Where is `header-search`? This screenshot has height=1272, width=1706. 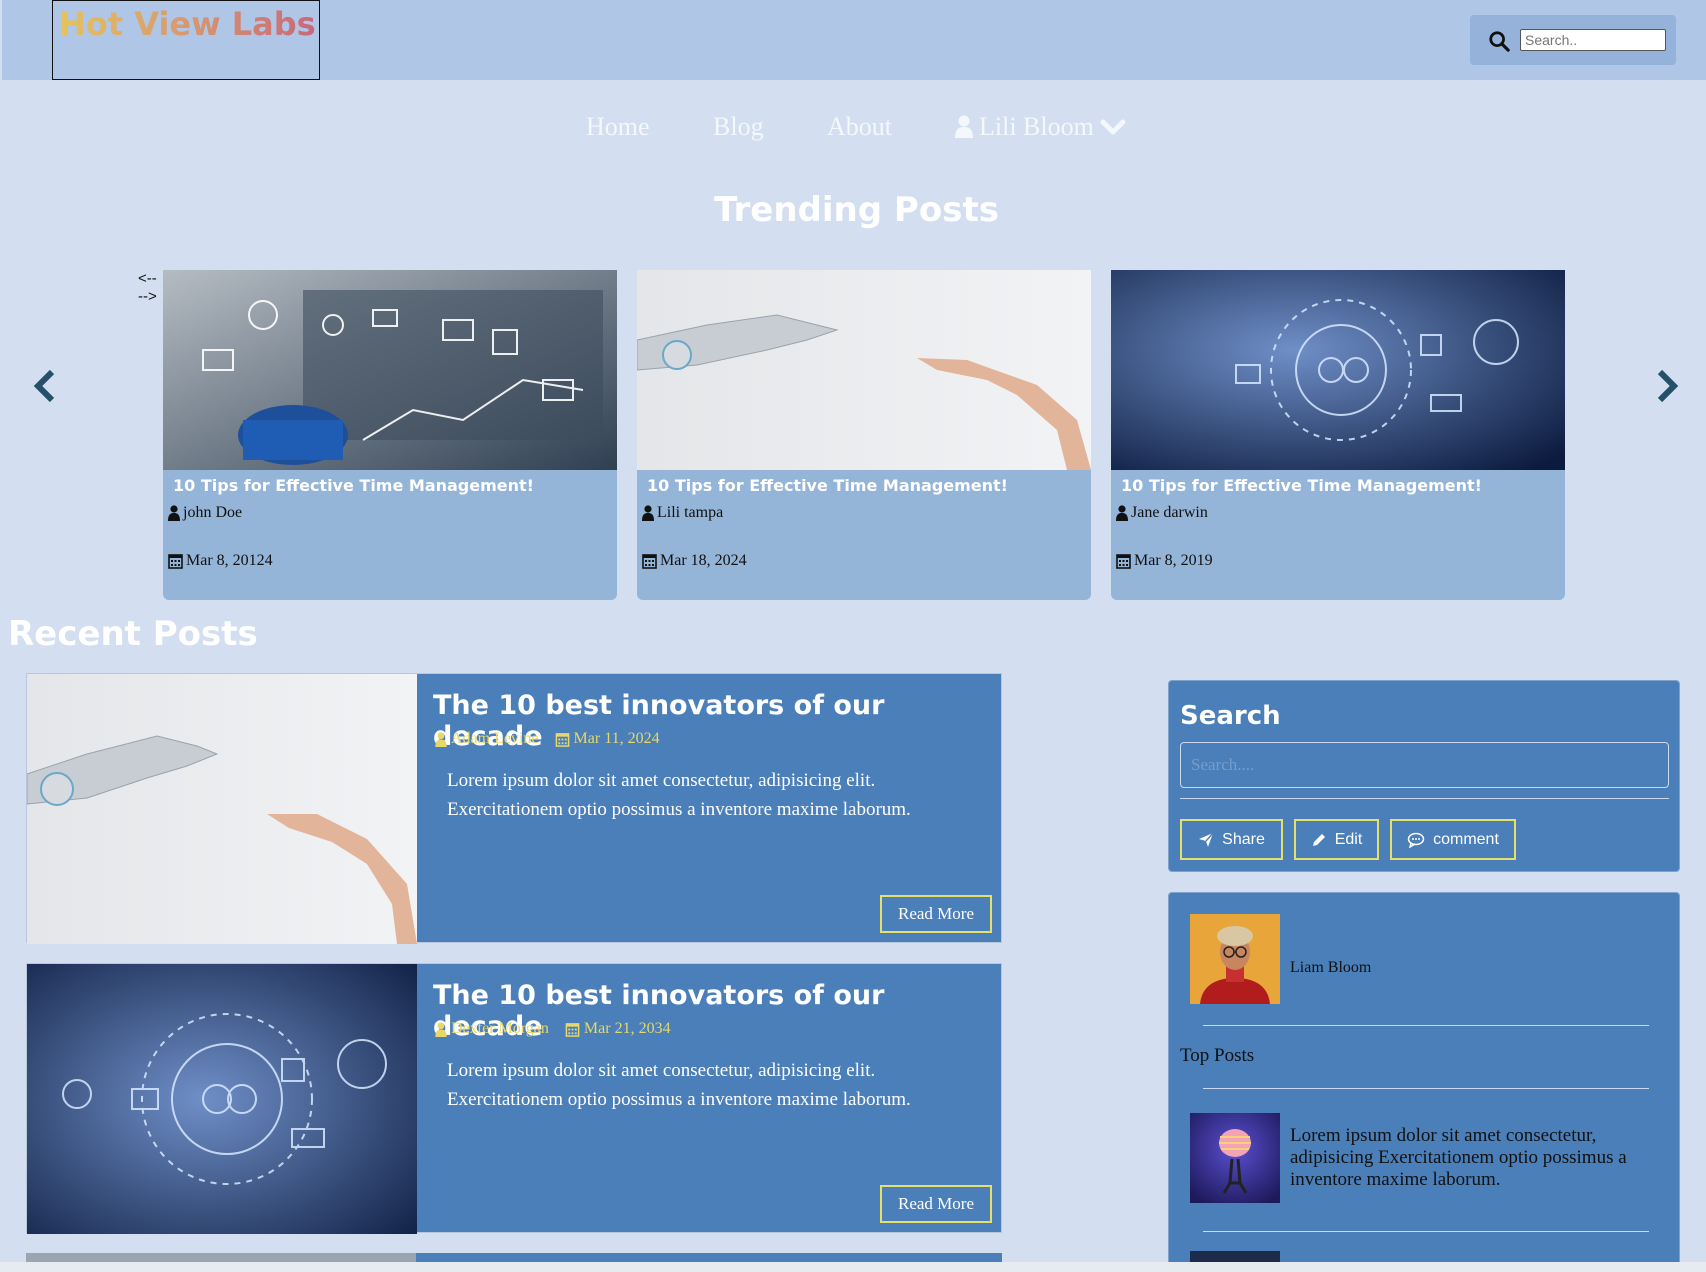 header-search is located at coordinates (1573, 40).